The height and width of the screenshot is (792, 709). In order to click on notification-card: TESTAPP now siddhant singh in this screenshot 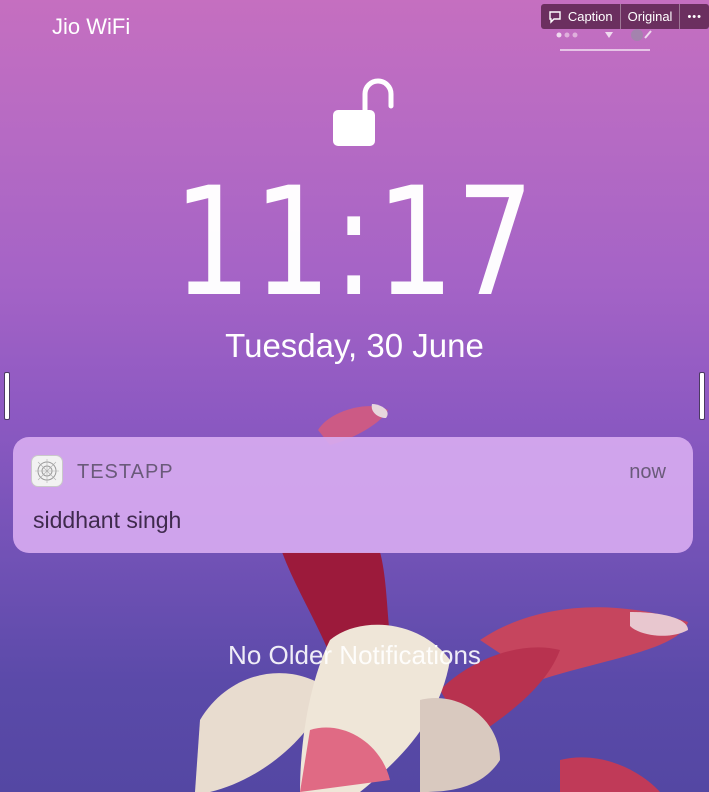, I will do `click(353, 495)`.